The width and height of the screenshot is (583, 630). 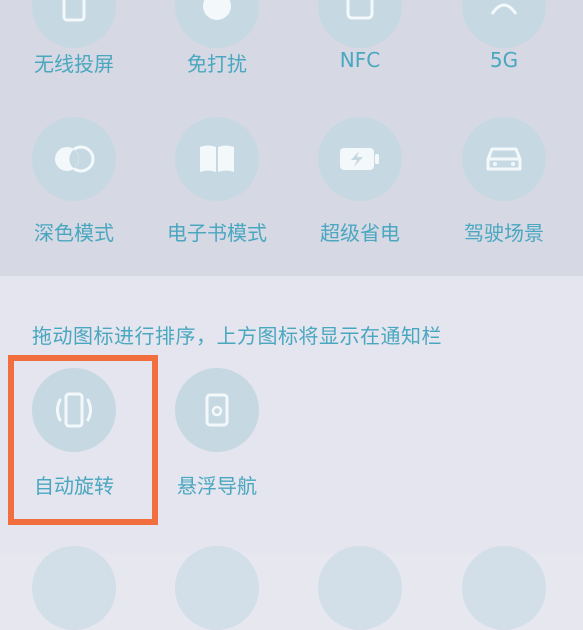 I want to click on tile-label: 驾驶场景, so click(x=504, y=233).